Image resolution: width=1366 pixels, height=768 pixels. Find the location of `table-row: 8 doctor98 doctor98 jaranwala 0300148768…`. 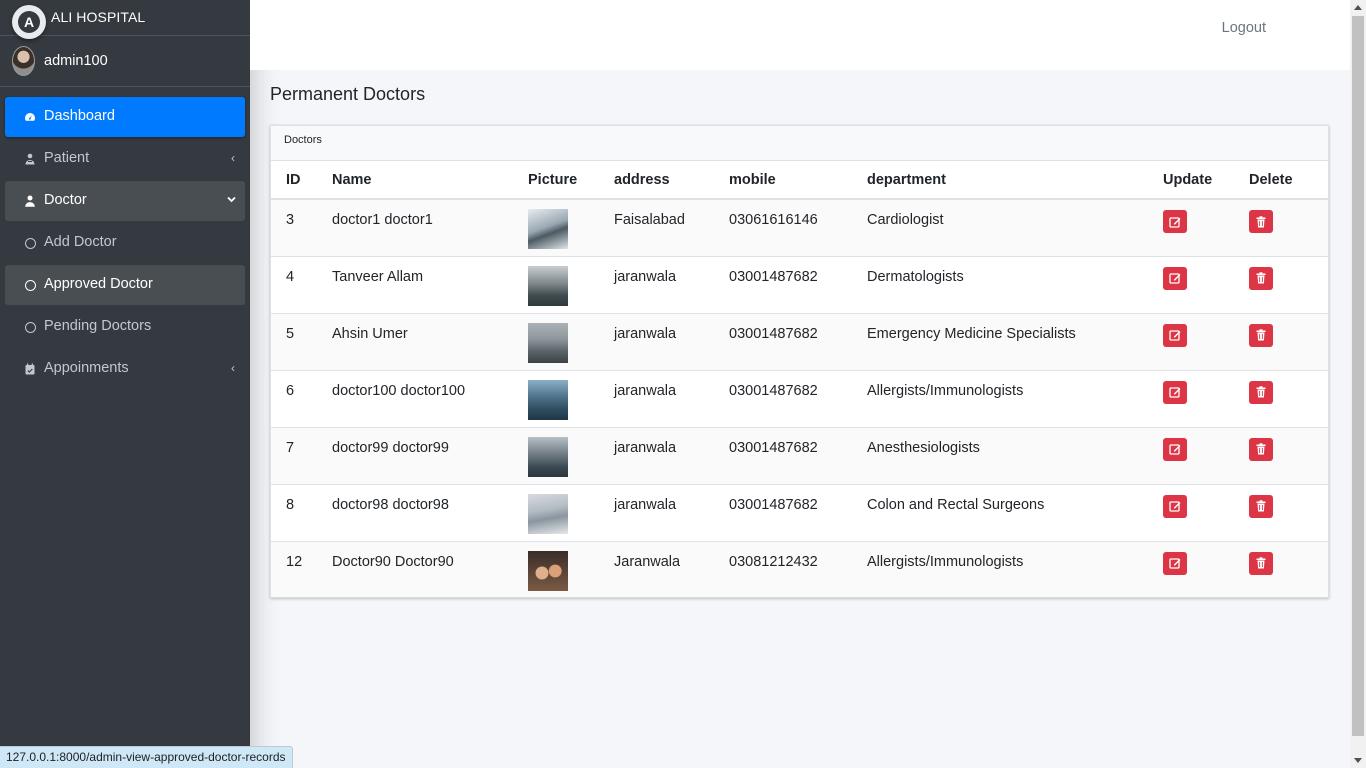

table-row: 8 doctor98 doctor98 jaranwala 0300148768… is located at coordinates (799, 512).